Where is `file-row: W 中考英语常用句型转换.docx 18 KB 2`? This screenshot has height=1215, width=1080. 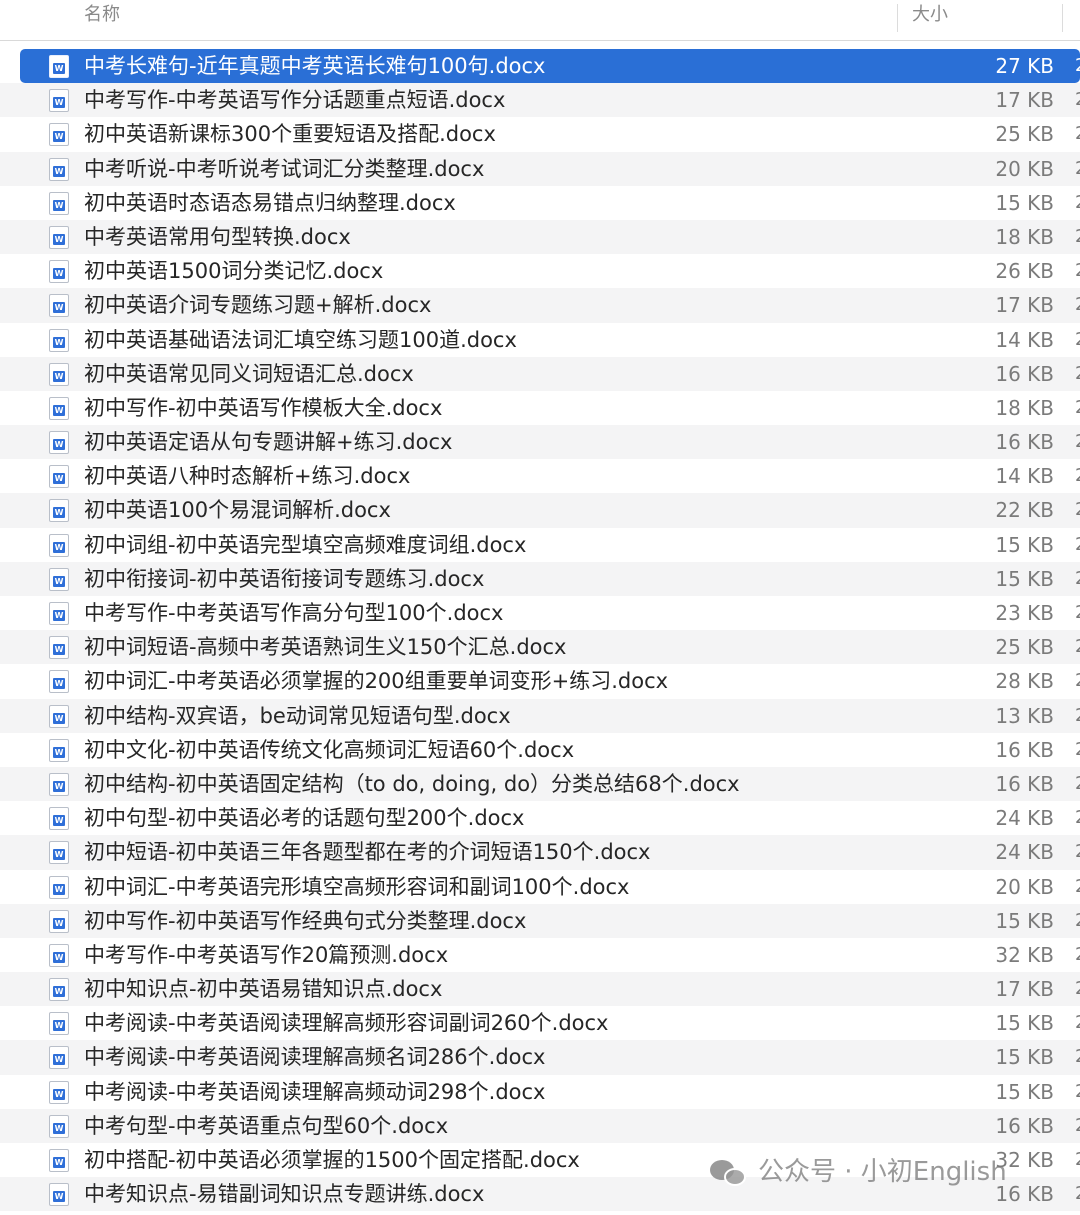
file-row: W 中考英语常用句型转换.docx 18 KB 2 is located at coordinates (540, 237).